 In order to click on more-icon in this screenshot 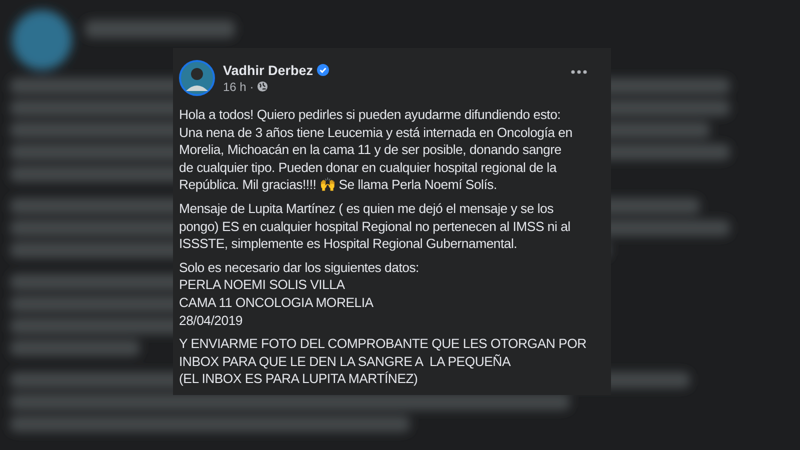, I will do `click(579, 72)`.